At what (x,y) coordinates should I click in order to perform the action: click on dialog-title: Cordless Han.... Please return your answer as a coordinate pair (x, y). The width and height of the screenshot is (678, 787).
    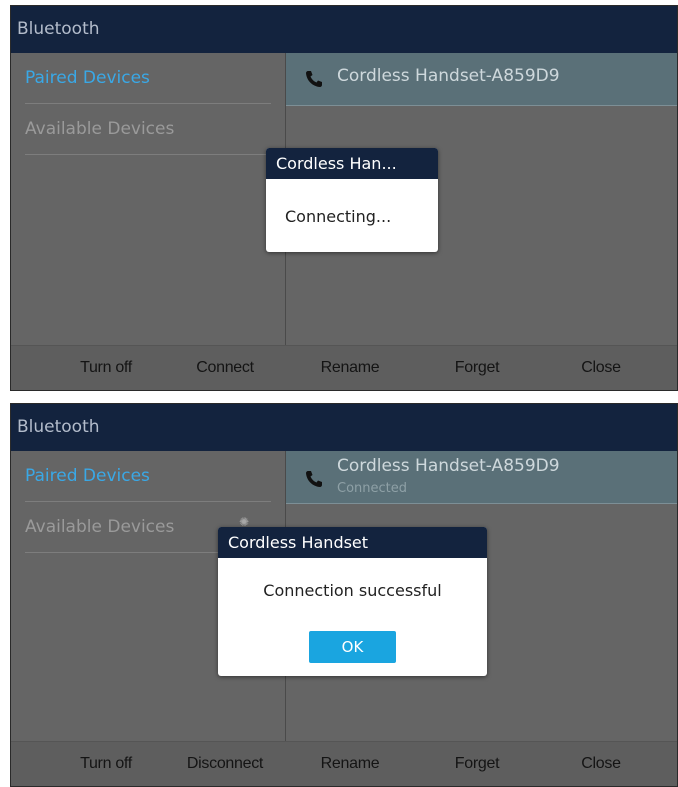
    Looking at the image, I should click on (352, 163).